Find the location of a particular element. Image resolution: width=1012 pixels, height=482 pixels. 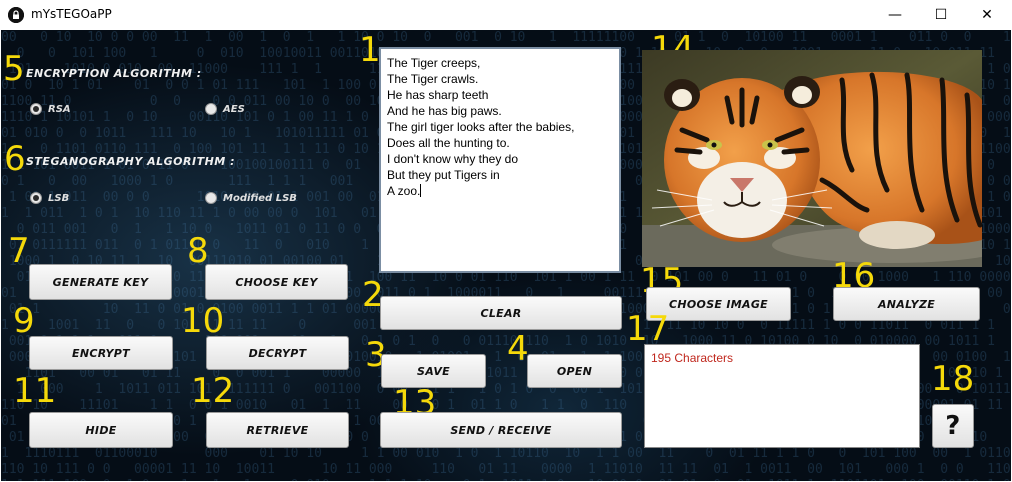

radio-rsa-label: RSA is located at coordinates (59, 109).